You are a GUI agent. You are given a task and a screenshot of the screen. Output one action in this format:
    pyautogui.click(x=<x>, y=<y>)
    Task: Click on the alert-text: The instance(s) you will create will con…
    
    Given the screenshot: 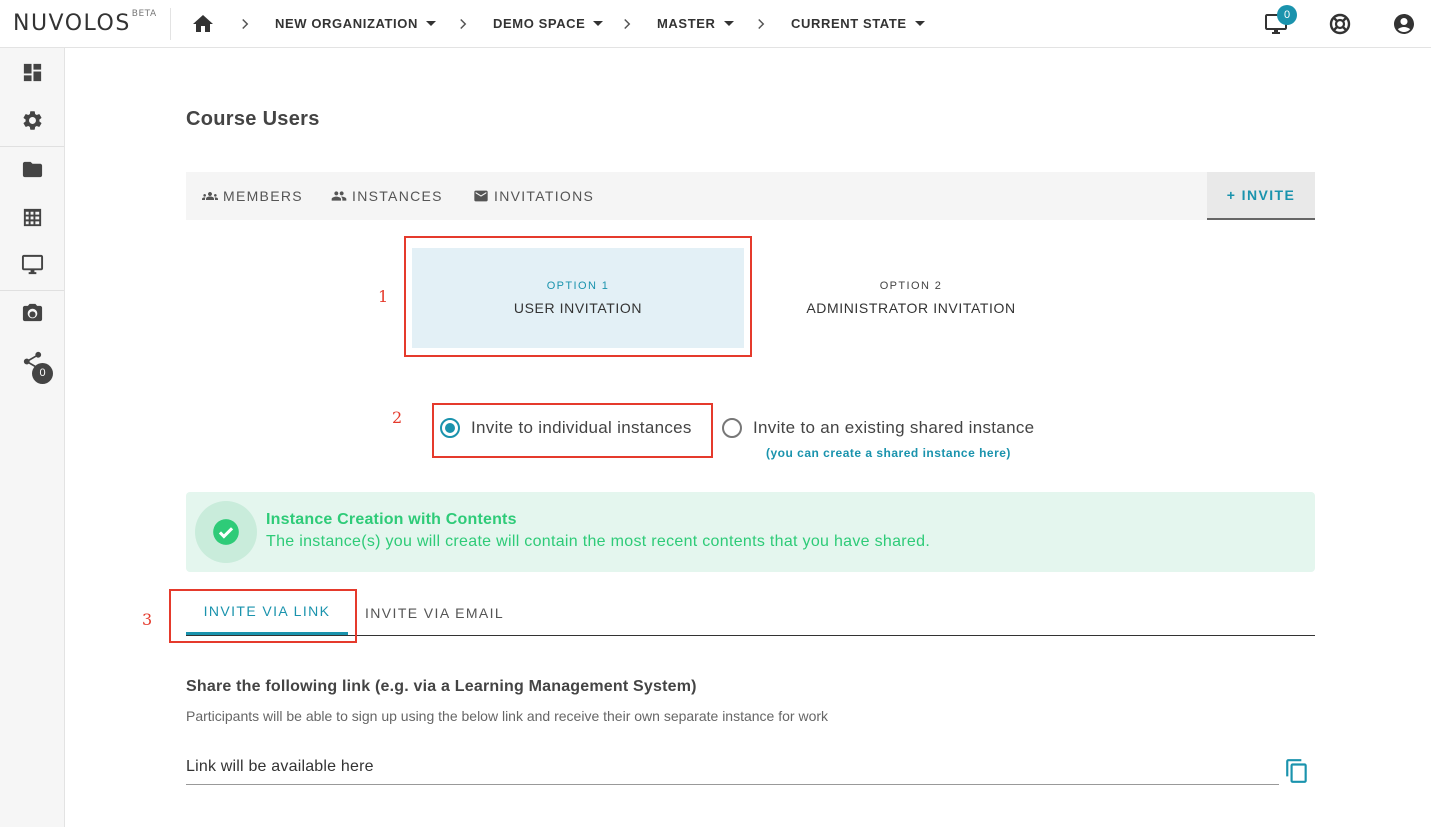 What is the action you would take?
    pyautogui.click(x=598, y=541)
    